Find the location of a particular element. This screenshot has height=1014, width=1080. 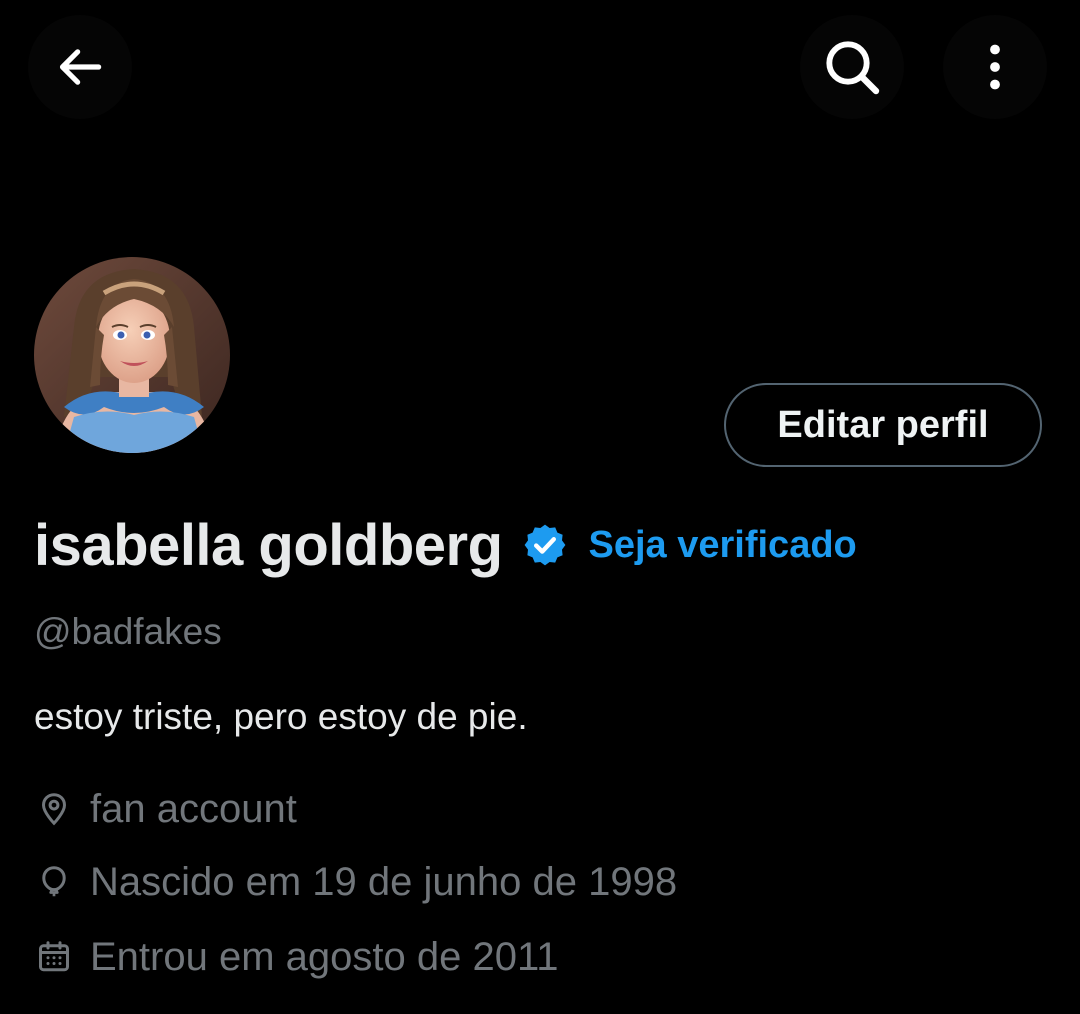

arrow-left-icon is located at coordinates (80, 67).